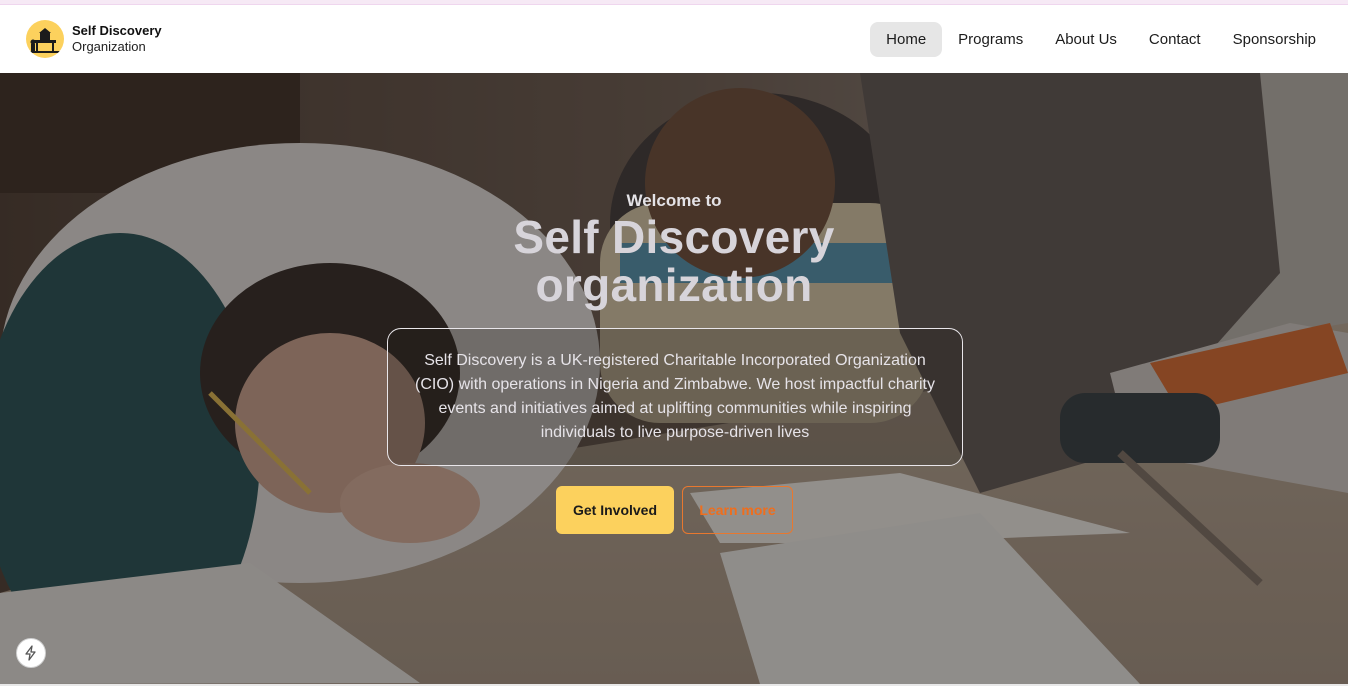 Image resolution: width=1348 pixels, height=686 pixels. Describe the element at coordinates (674, 200) in the screenshot. I see `hero-welcome: Welcome to` at that location.